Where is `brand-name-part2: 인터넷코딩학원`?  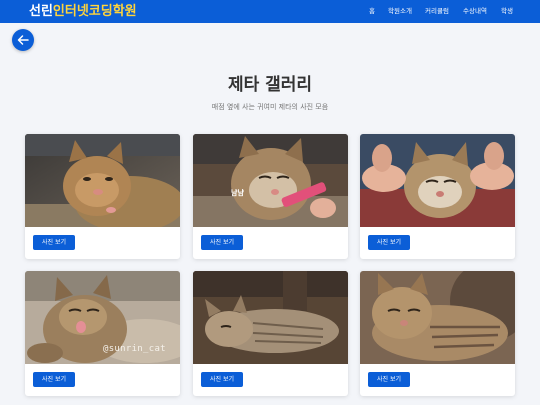 brand-name-part2: 인터넷코딩학원 is located at coordinates (94, 11).